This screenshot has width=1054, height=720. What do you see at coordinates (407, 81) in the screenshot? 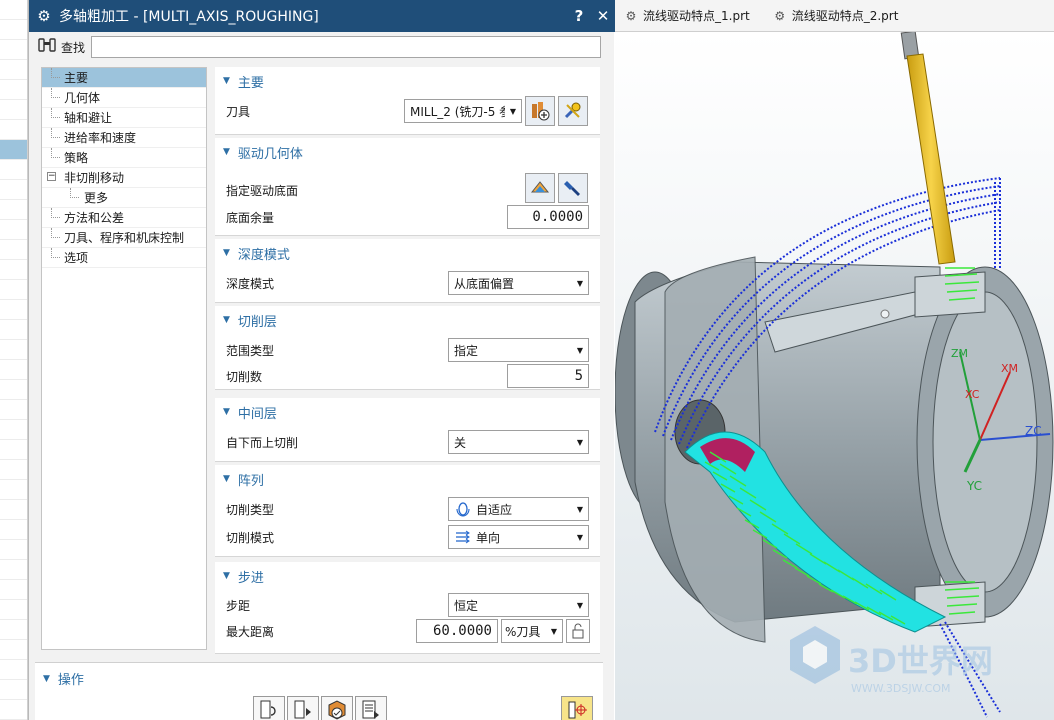
I see `group-header: ▼ 主要` at bounding box center [407, 81].